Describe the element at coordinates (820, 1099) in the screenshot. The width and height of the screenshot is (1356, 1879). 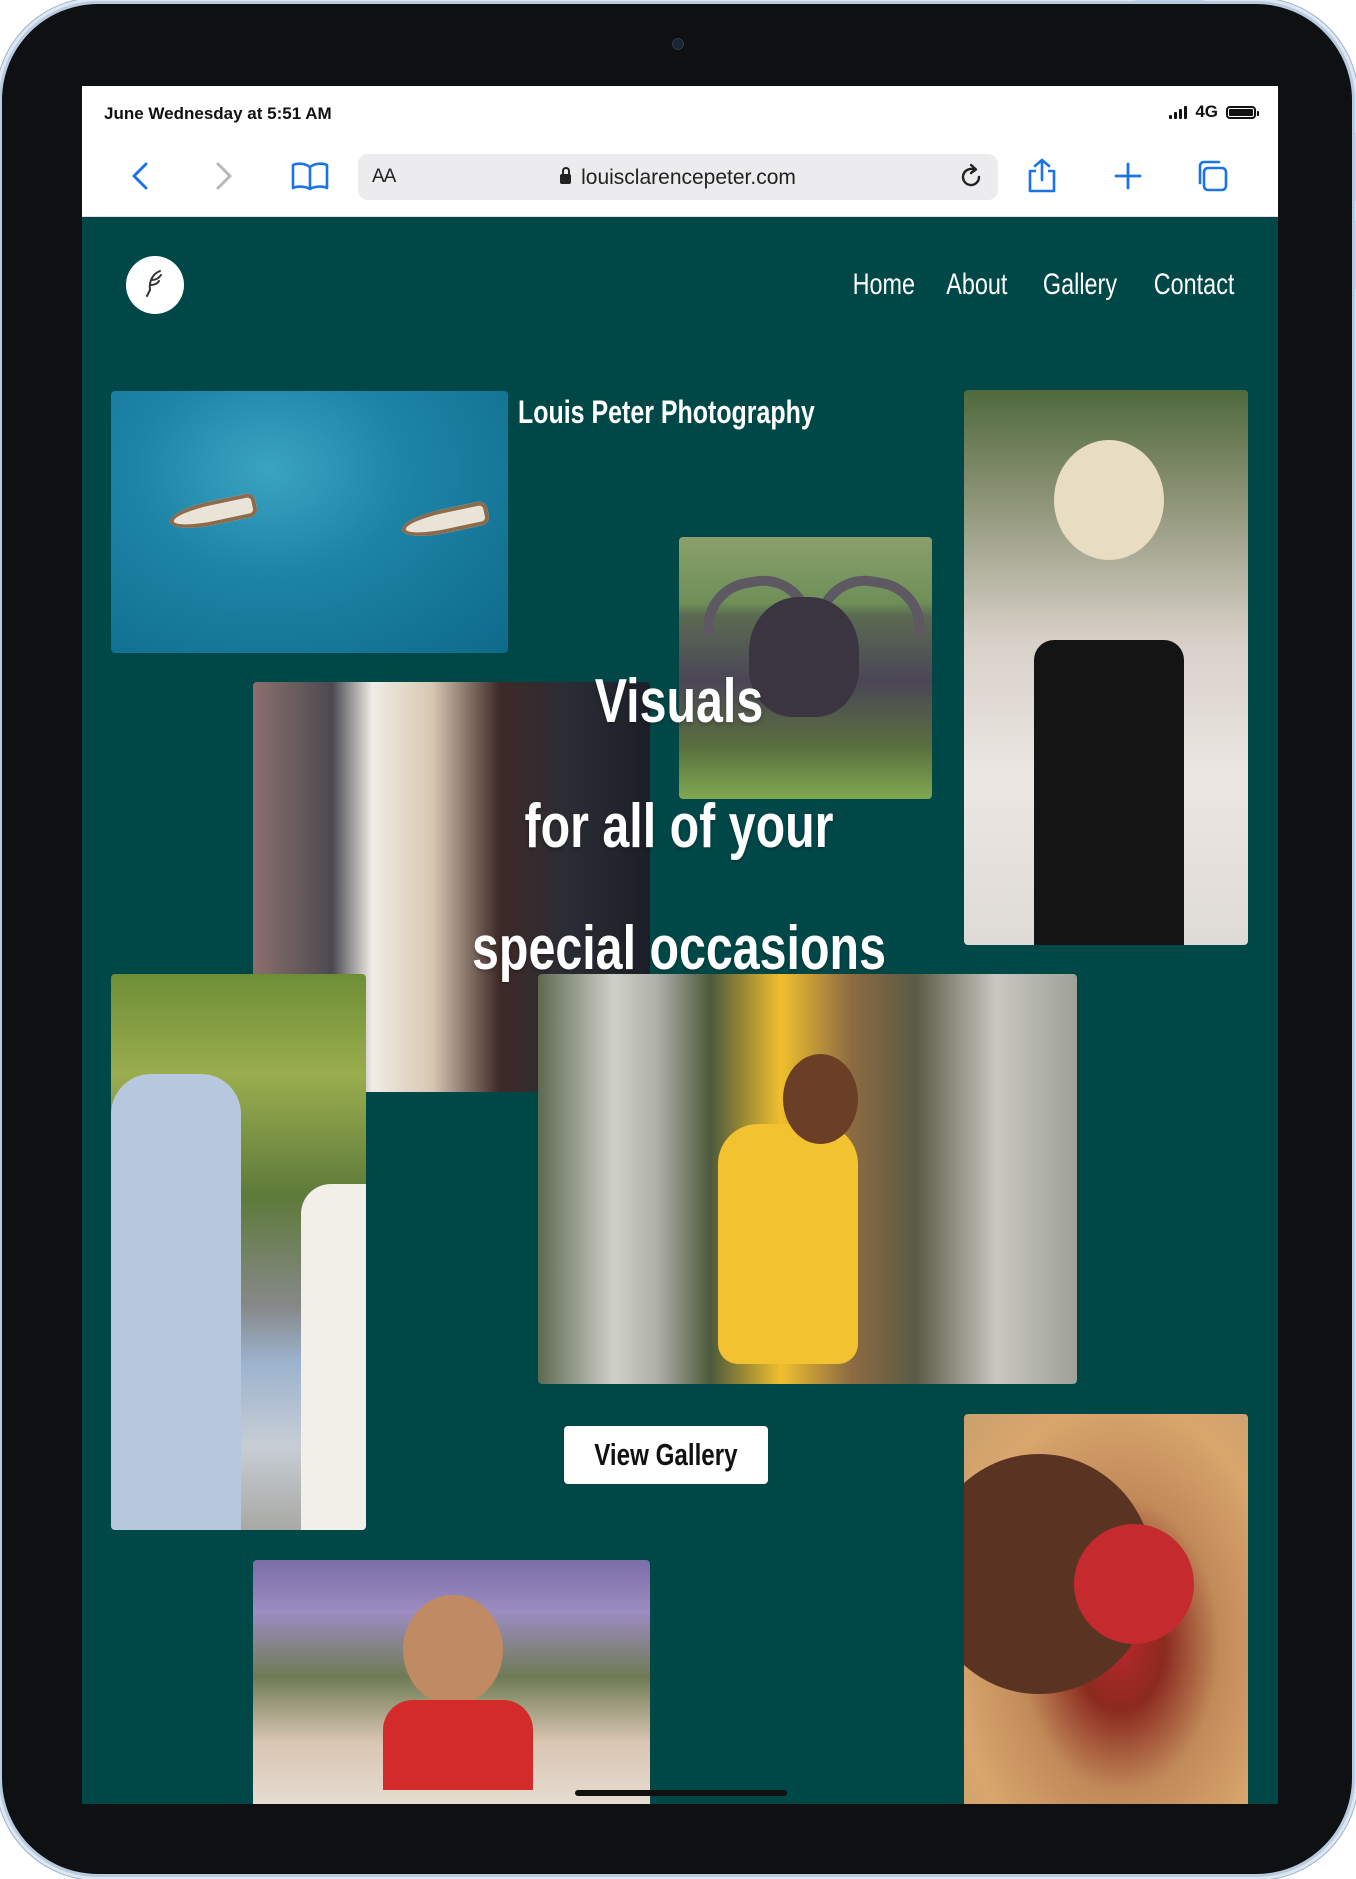
I see `face-shape` at that location.